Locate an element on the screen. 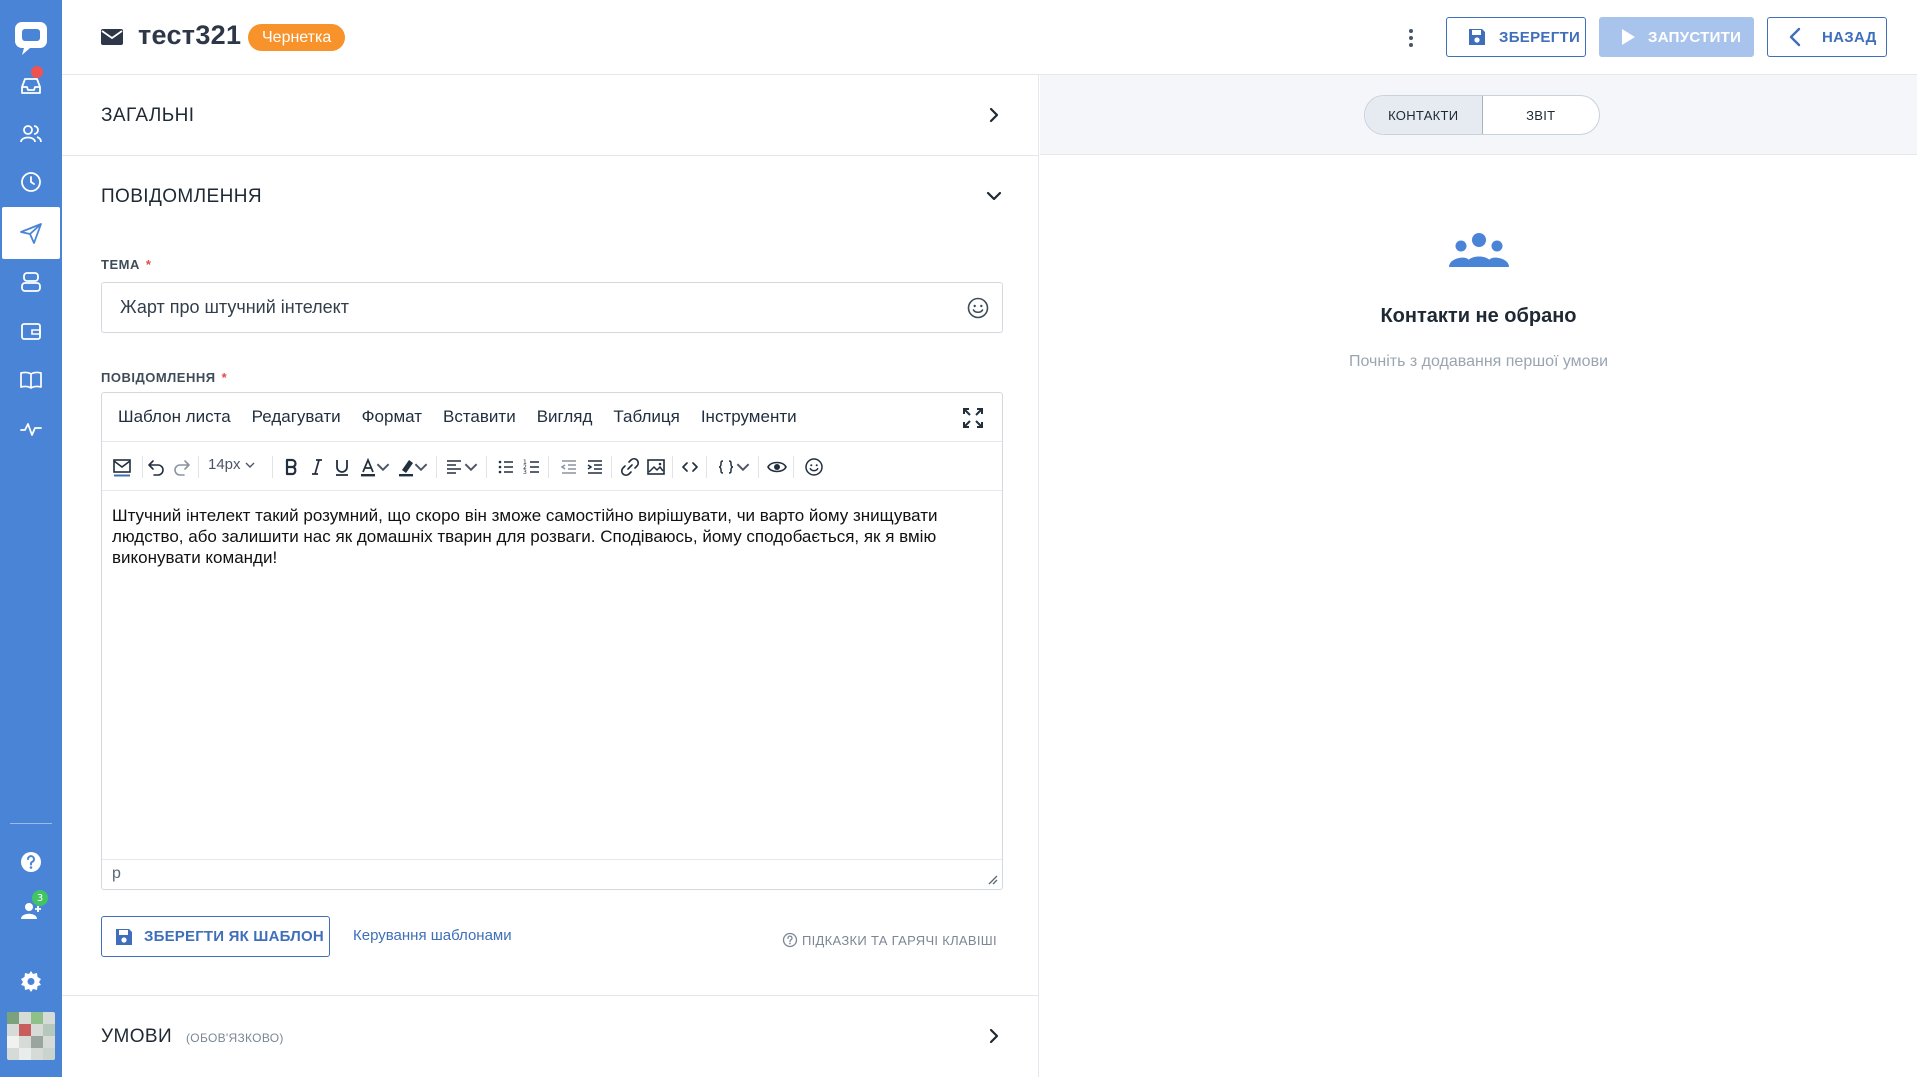 The height and width of the screenshot is (1077, 1917). editor-toolbar: 14px 1 2 3 is located at coordinates (552, 466).